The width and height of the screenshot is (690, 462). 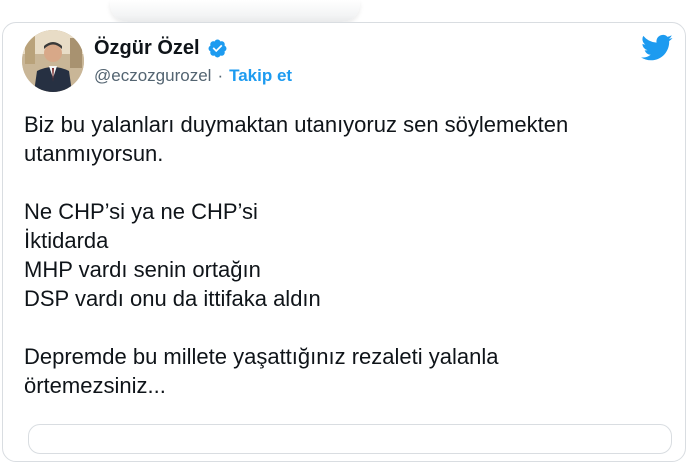 What do you see at coordinates (235, 11) in the screenshot?
I see `top-fold-shadow` at bounding box center [235, 11].